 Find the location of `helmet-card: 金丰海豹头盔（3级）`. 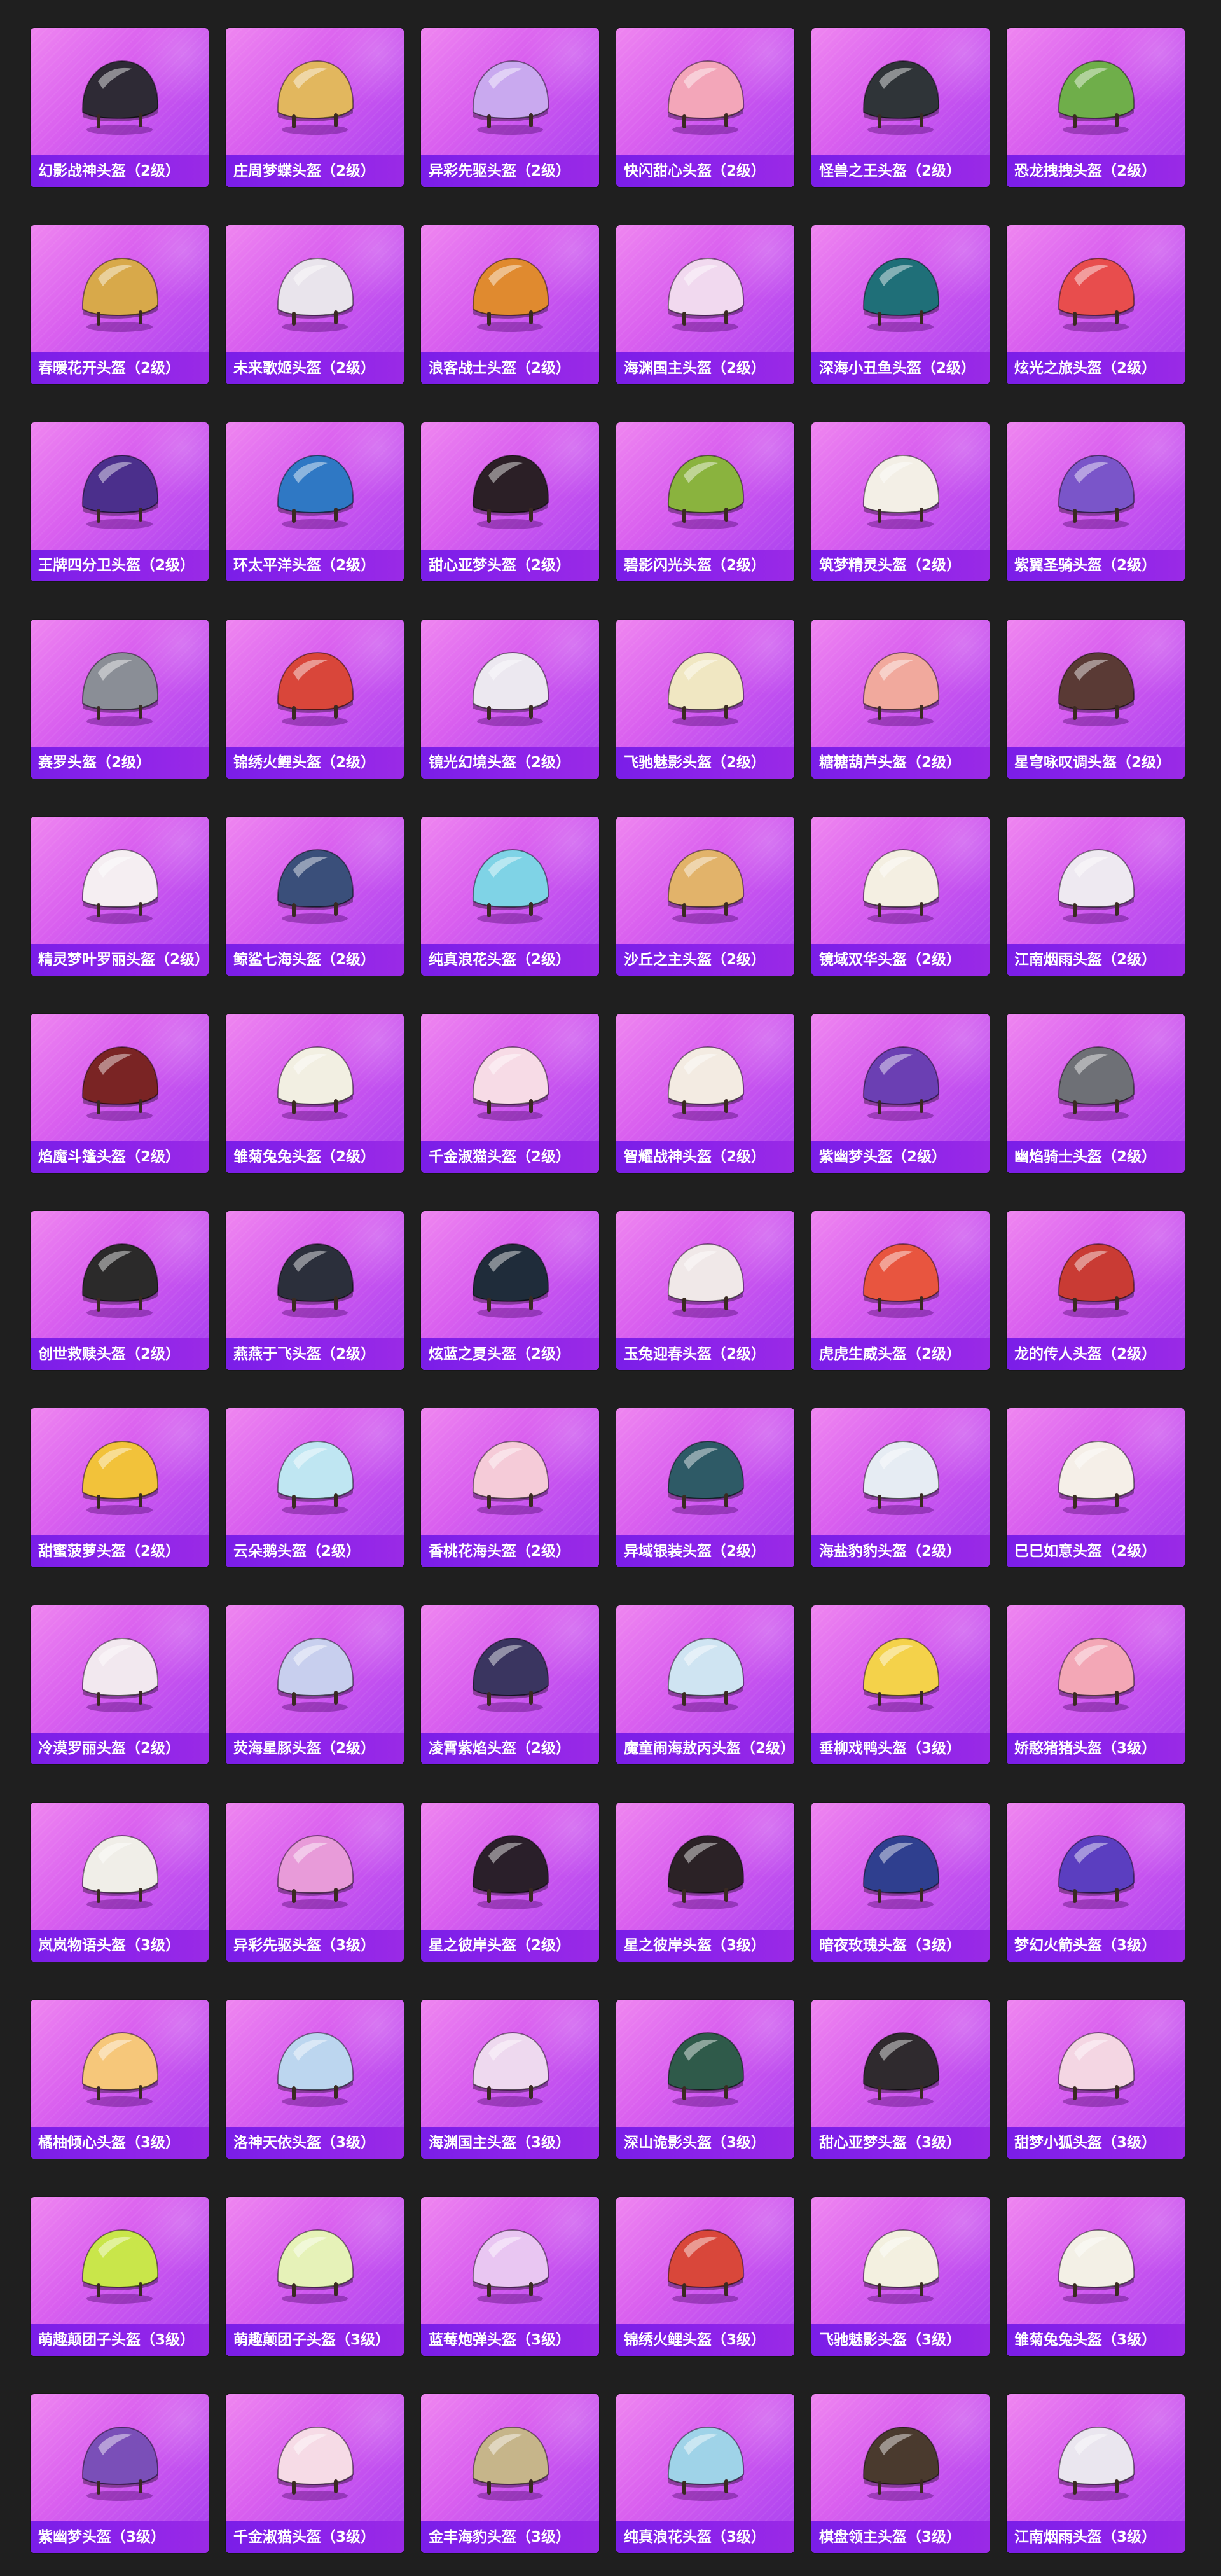

helmet-card: 金丰海豹头盔（3级） is located at coordinates (510, 2473).